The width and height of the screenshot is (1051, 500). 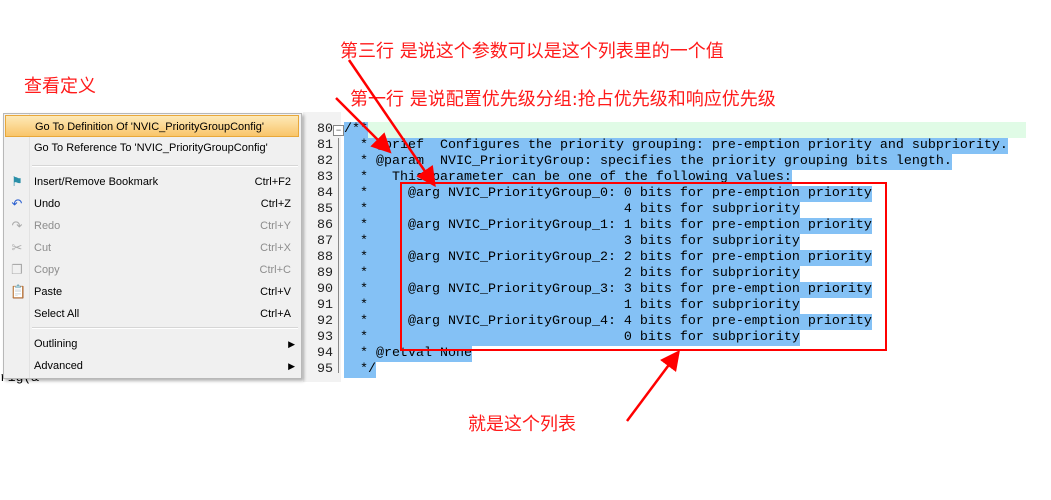 What do you see at coordinates (58, 366) in the screenshot?
I see `menu-item-label: Advanced` at bounding box center [58, 366].